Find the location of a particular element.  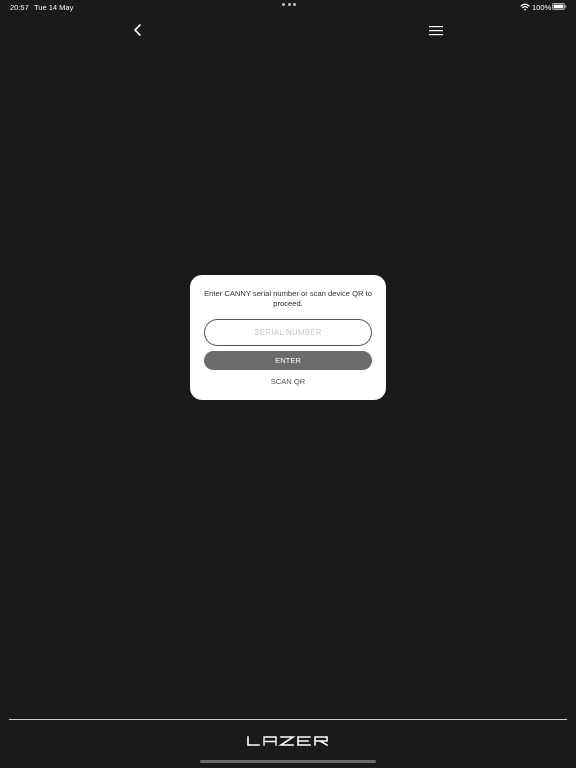

hamburger-menu-icon is located at coordinates (436, 30).